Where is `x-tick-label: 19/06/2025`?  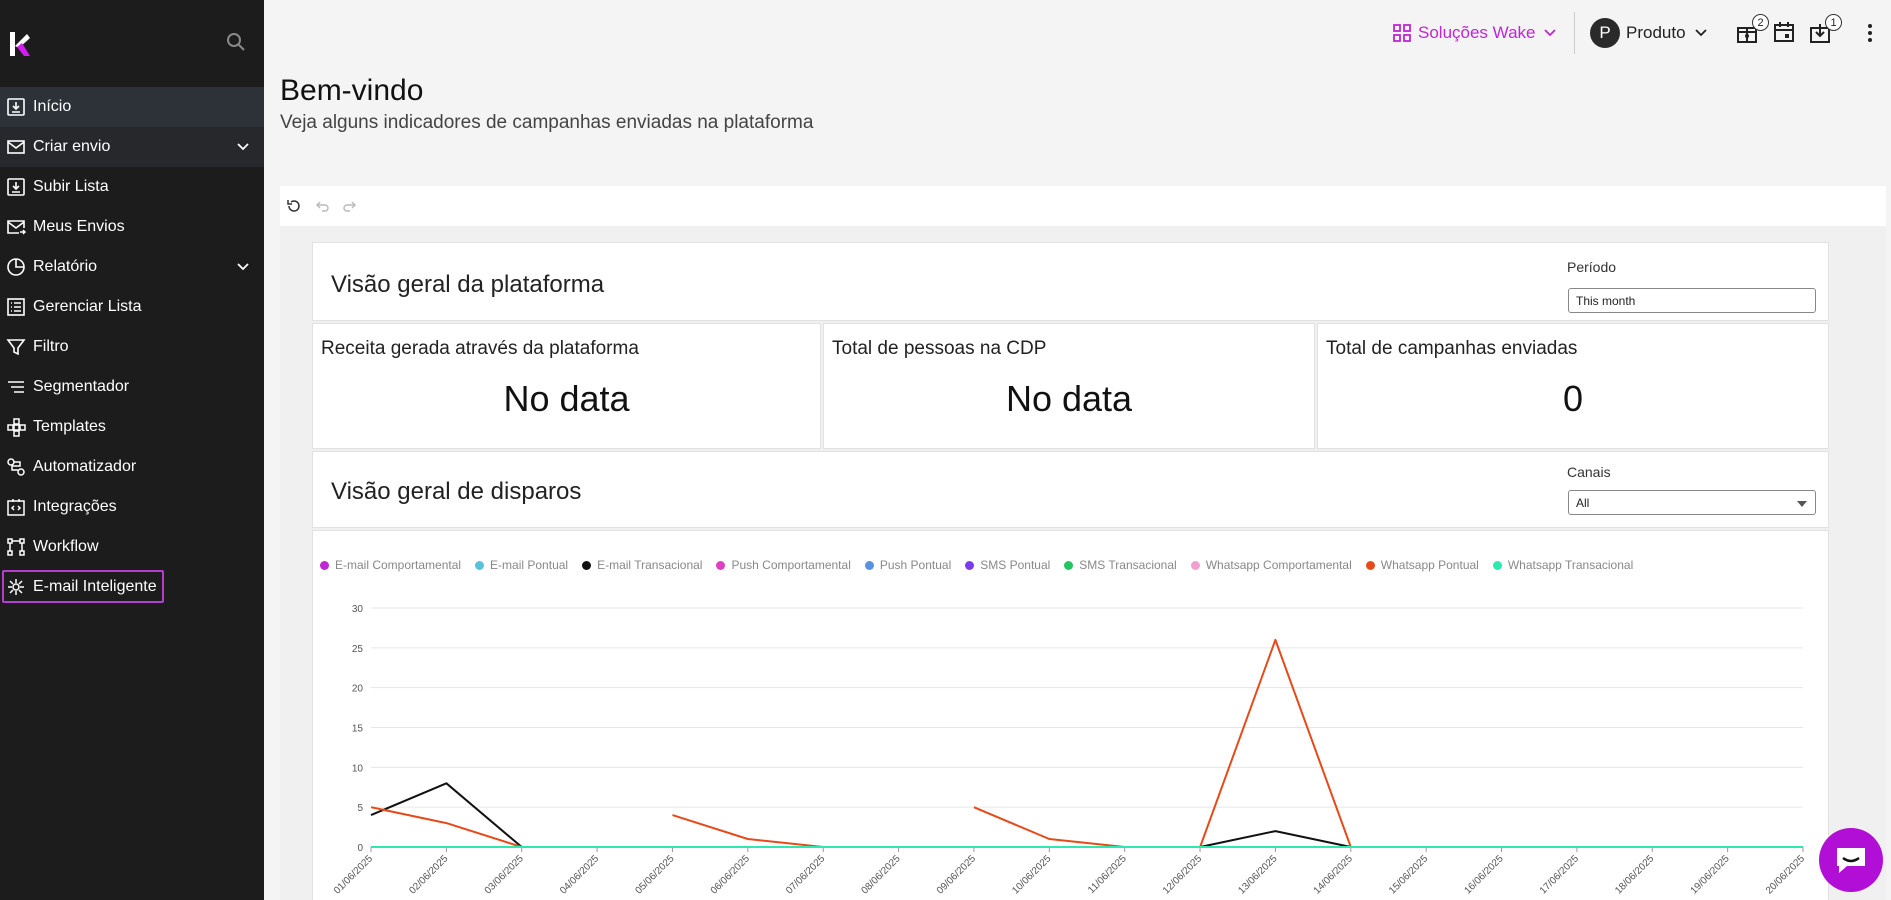
x-tick-label: 19/06/2025 is located at coordinates (1710, 874).